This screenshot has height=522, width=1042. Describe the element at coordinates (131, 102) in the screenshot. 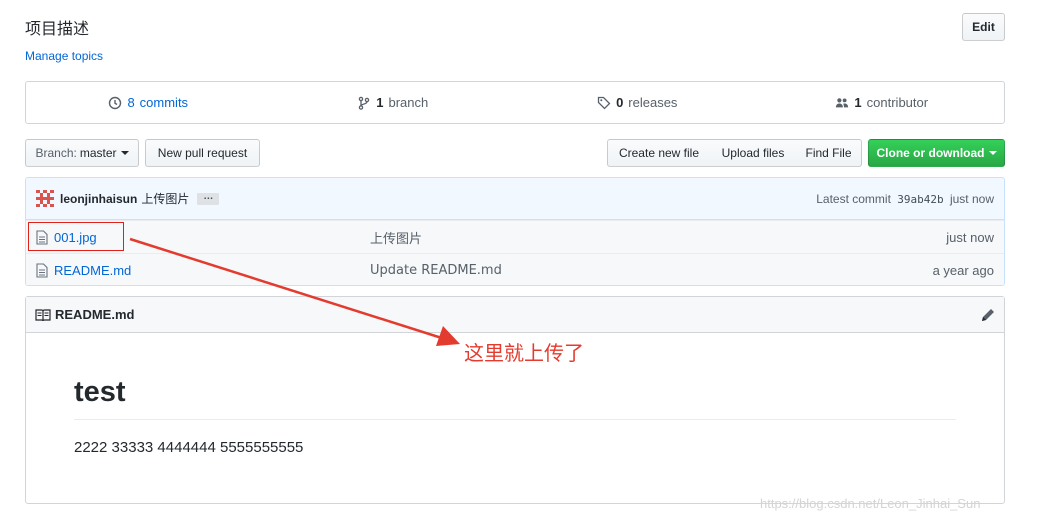

I see `commits-count: 8` at that location.